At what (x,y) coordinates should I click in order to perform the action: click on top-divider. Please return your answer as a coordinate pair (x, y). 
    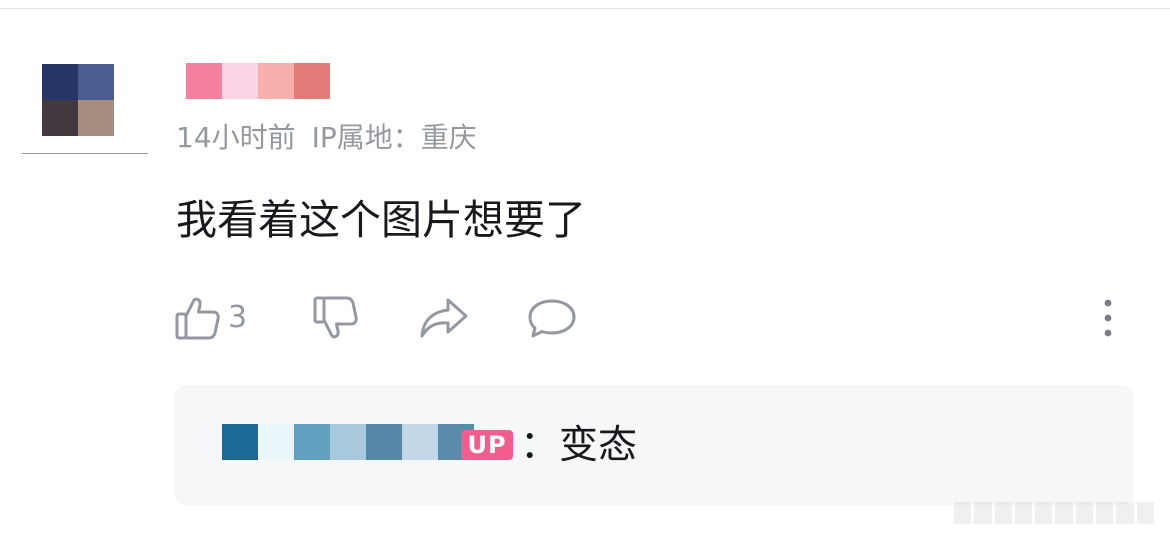
    Looking at the image, I should click on (585, 8).